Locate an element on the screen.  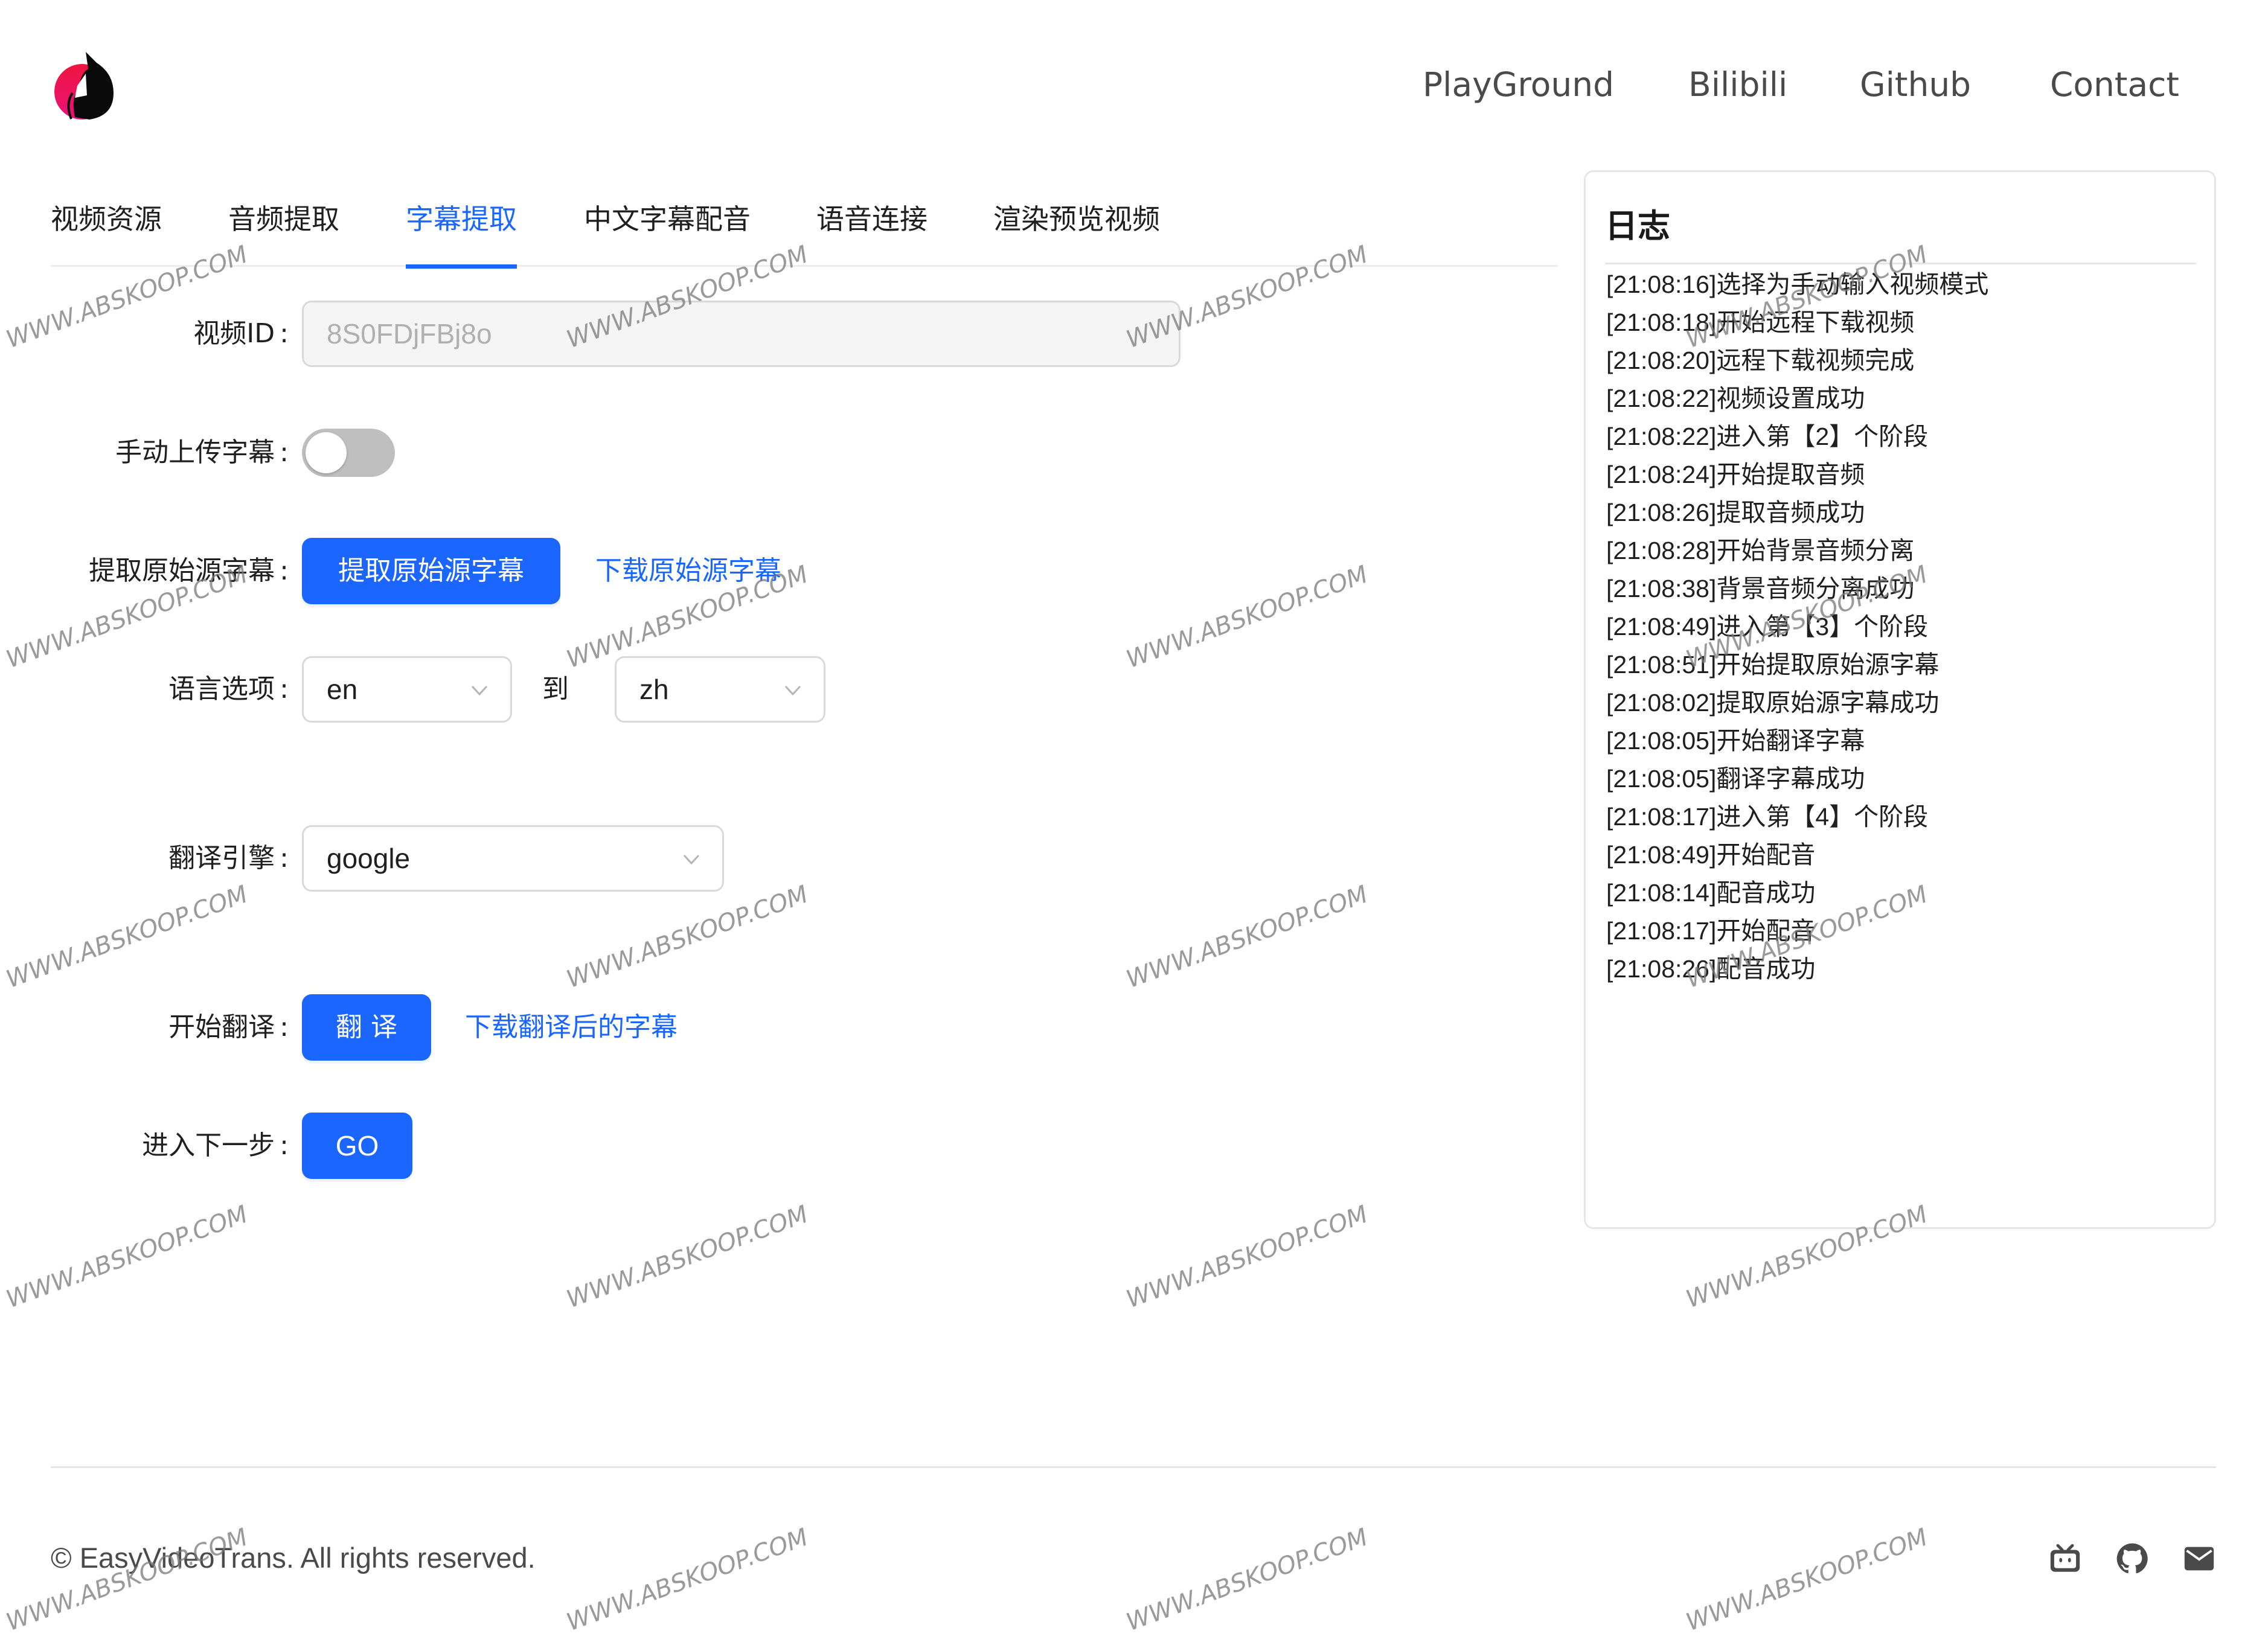
nav-bilibili: Bilibili is located at coordinates (1737, 85).